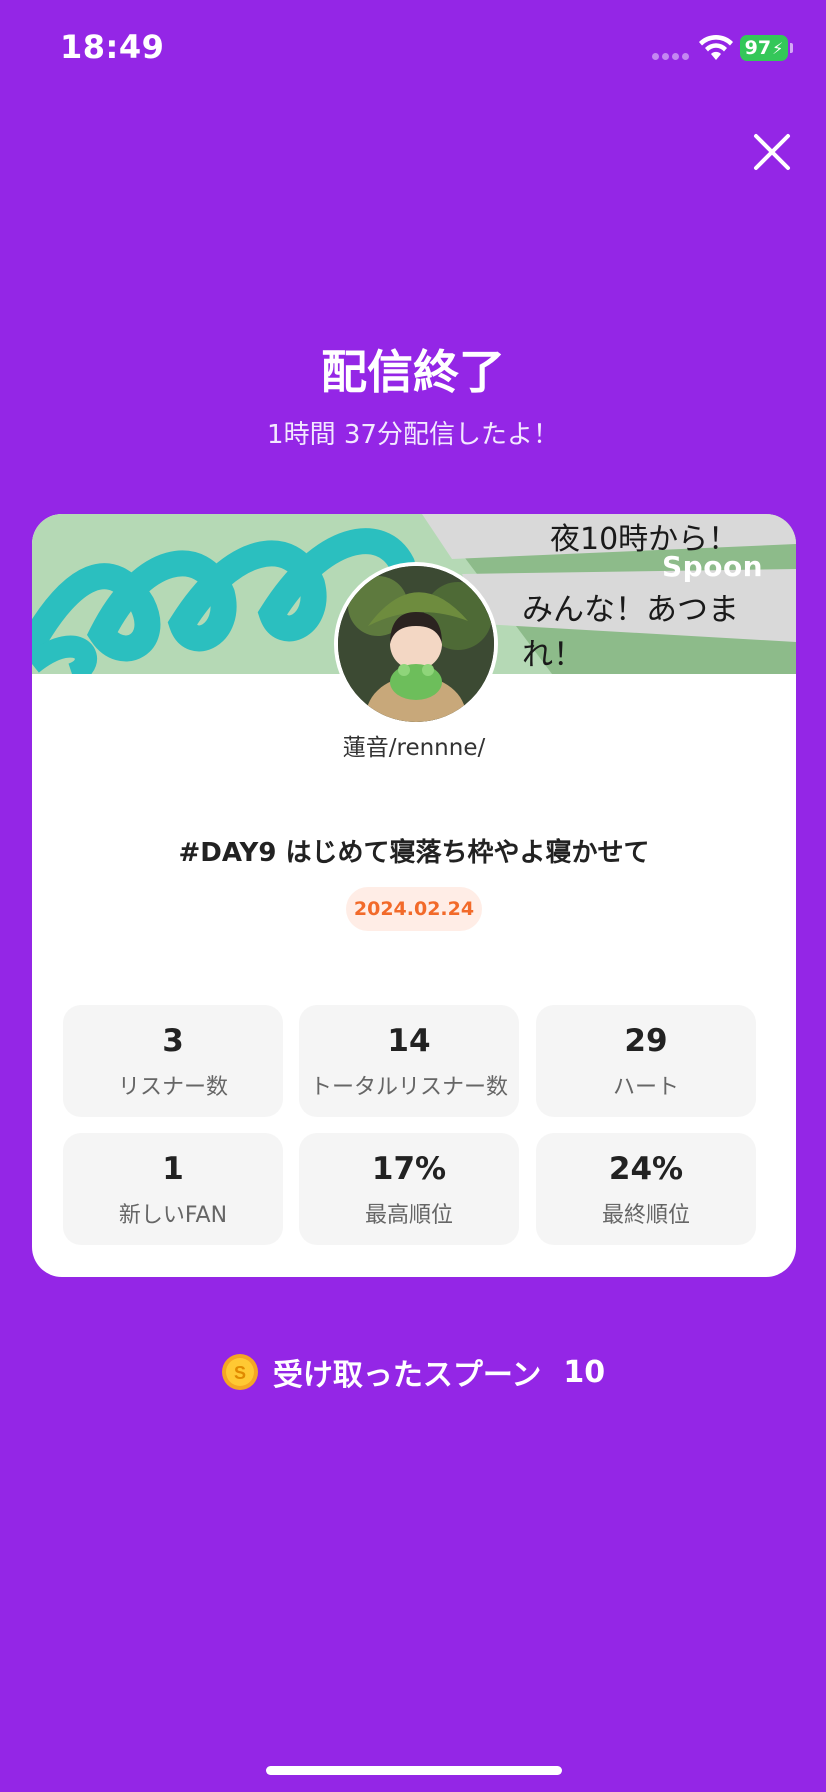 The height and width of the screenshot is (1792, 826). I want to click on stat-label: ハート, so click(645, 1087).